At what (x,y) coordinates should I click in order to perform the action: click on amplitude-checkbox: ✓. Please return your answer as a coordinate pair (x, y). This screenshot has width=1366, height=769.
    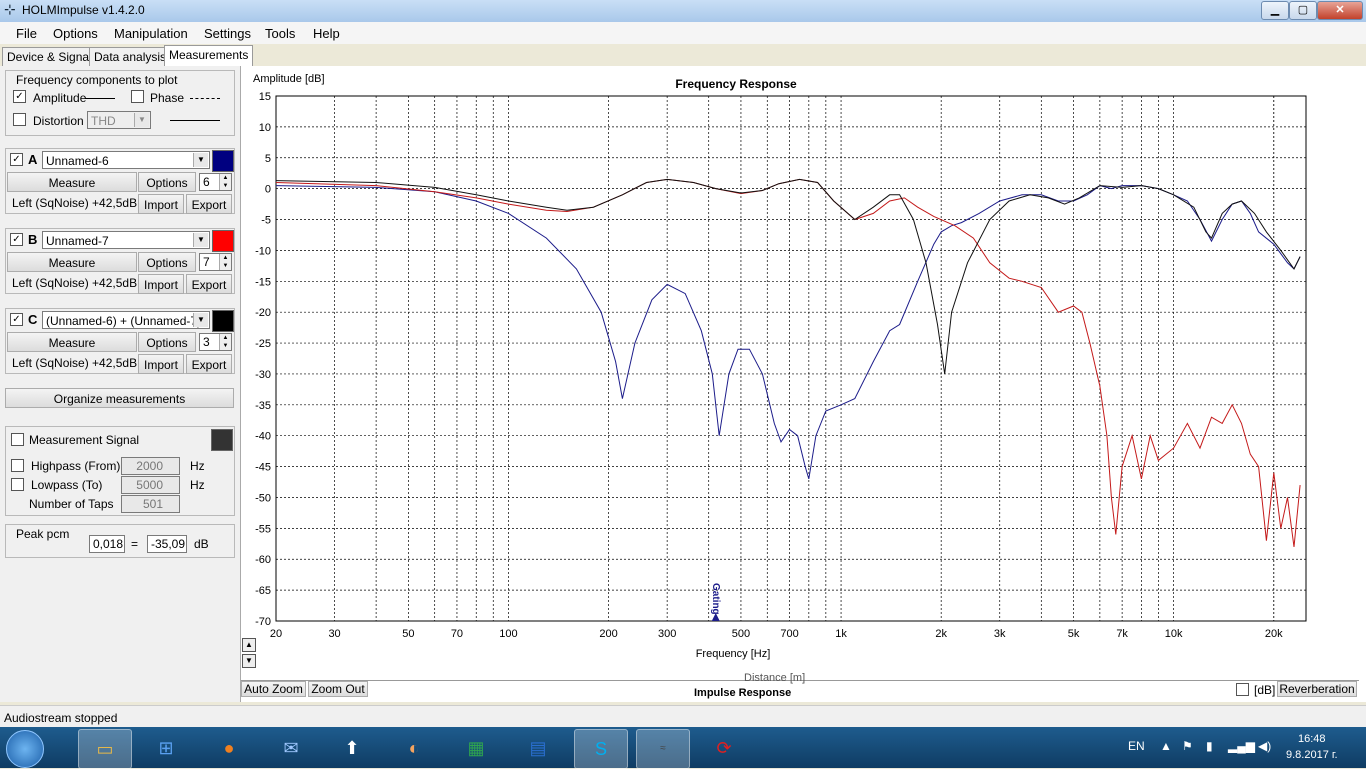
    Looking at the image, I should click on (19, 96).